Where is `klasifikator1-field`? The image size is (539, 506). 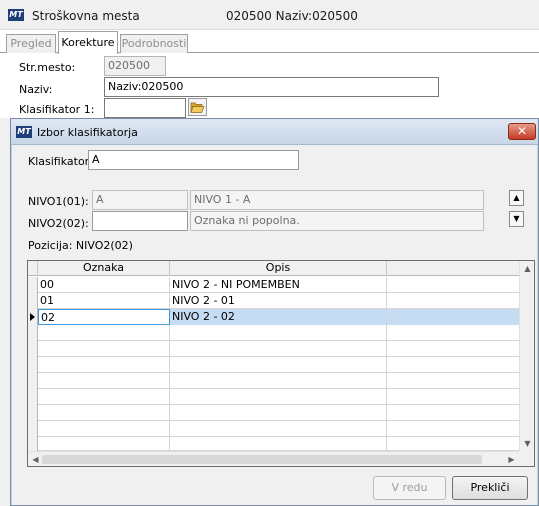
klasifikator1-field is located at coordinates (145, 108).